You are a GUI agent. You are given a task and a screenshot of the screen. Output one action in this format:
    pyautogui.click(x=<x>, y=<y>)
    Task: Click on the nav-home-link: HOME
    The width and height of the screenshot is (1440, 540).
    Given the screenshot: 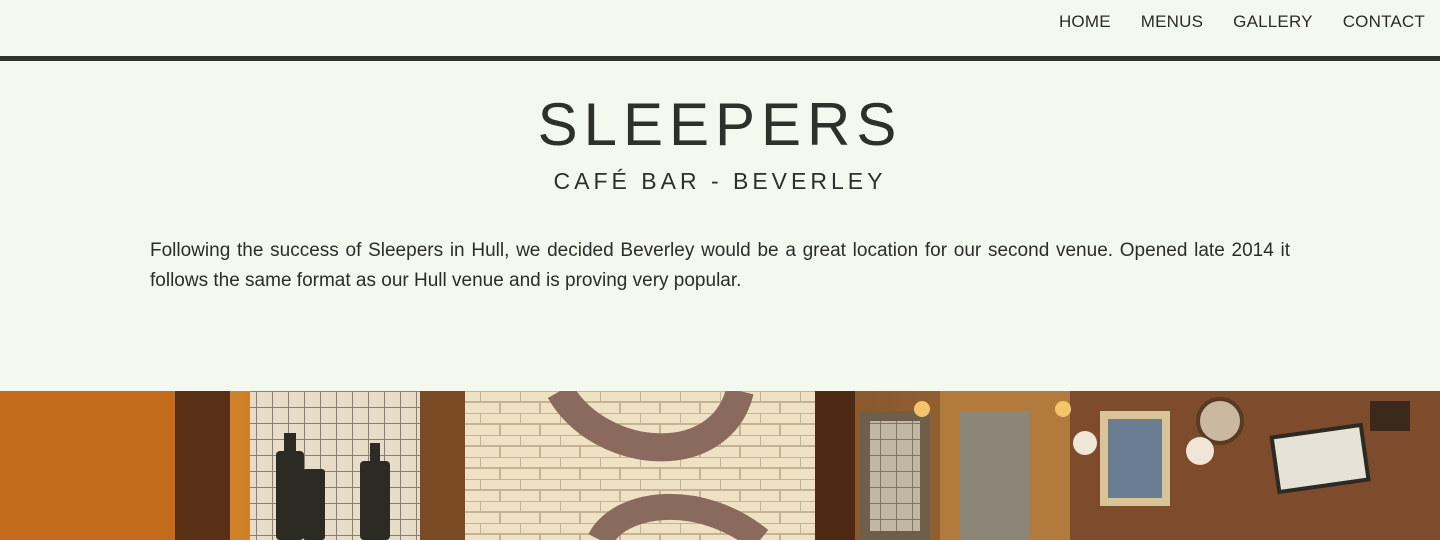 What is the action you would take?
    pyautogui.click(x=1085, y=22)
    